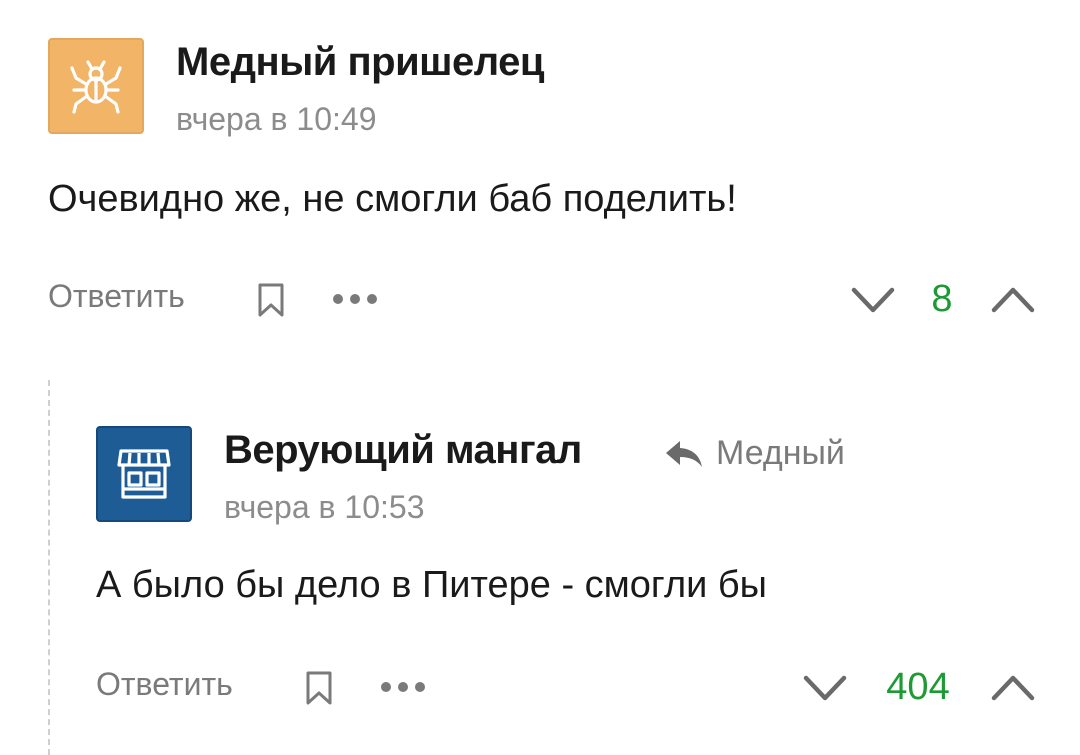 This screenshot has height=755, width=1080. I want to click on comment-text: А было бы дело в Питере - смогли бы, so click(431, 585).